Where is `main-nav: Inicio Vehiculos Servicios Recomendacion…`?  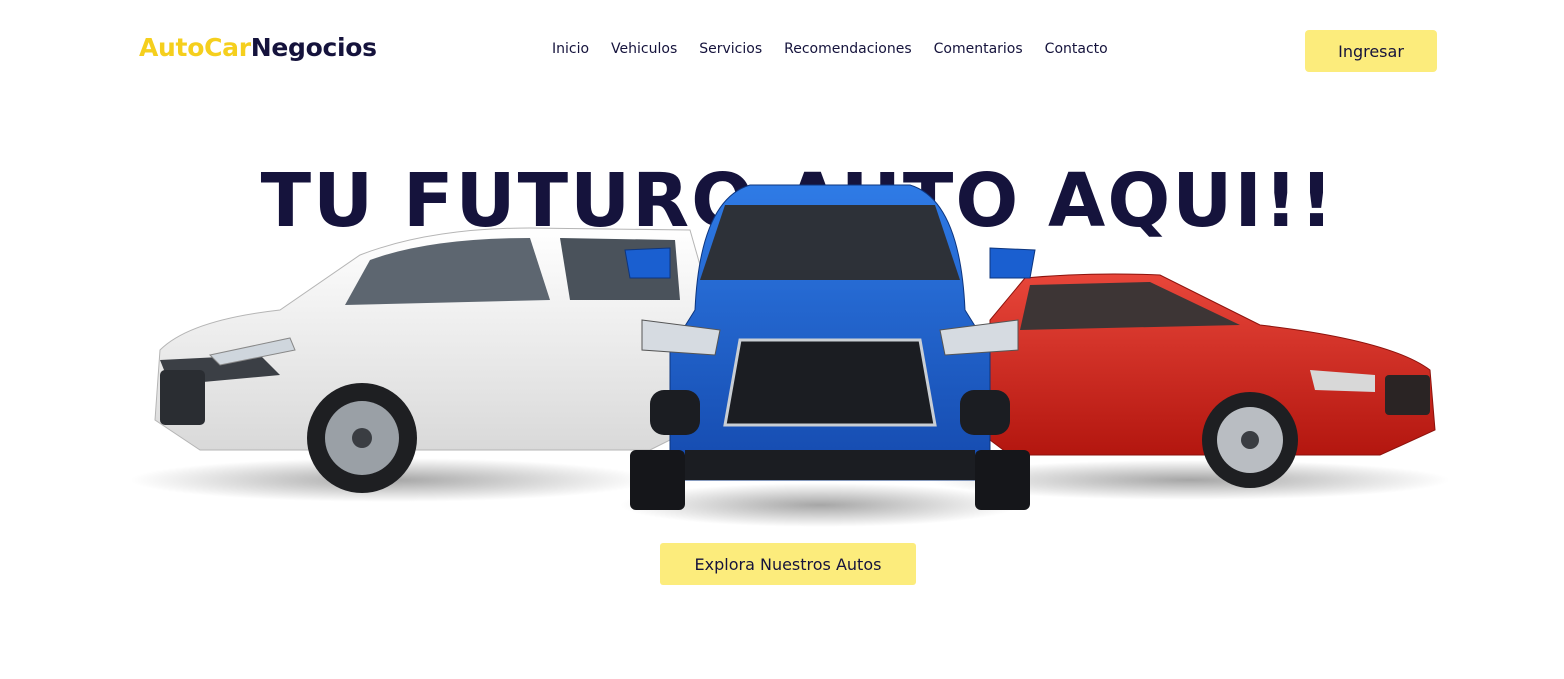 main-nav: Inicio Vehiculos Servicios Recomendacion… is located at coordinates (830, 49).